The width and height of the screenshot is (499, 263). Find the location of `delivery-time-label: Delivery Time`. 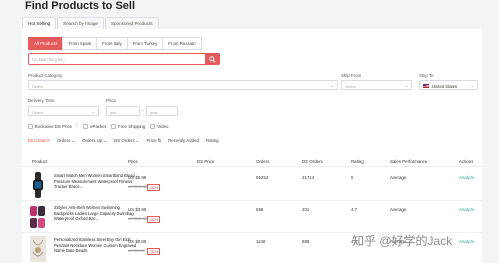

delivery-time-label: Delivery Time is located at coordinates (41, 100).